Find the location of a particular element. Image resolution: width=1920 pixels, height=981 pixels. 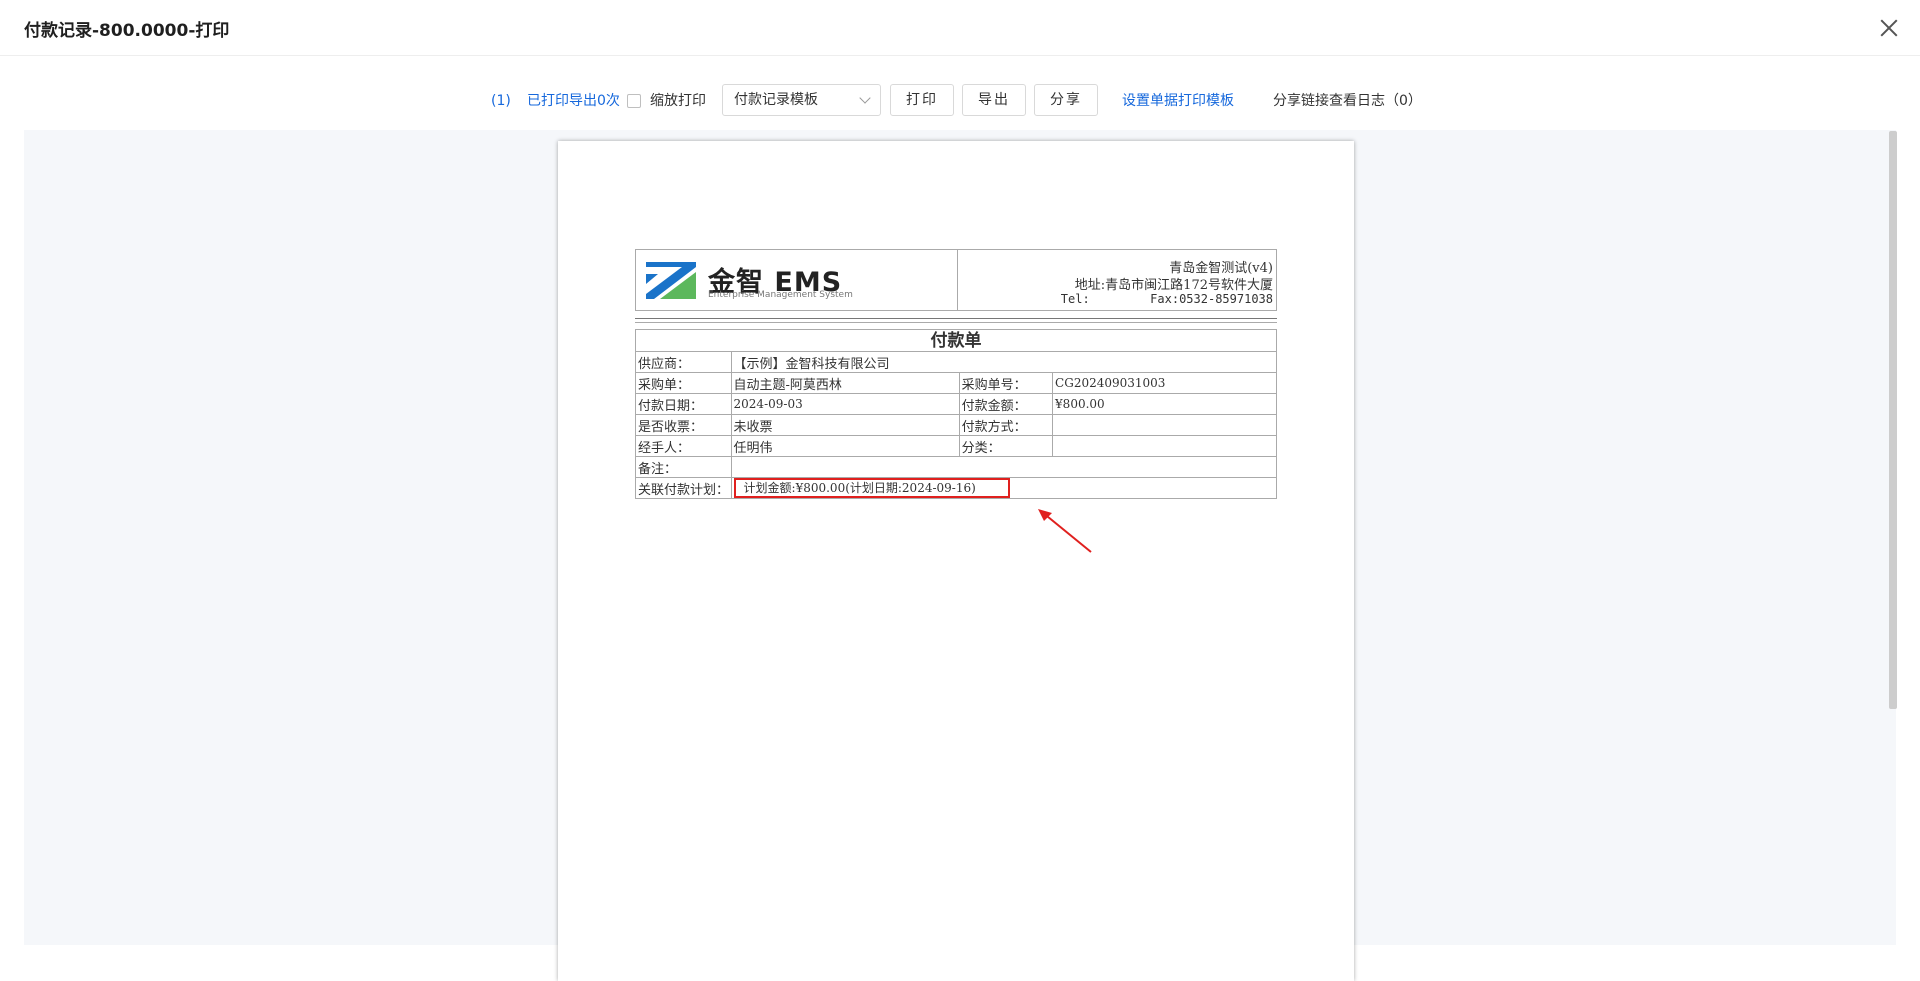

table-row: 关联付款计划： 计划金额:¥800.00(计划日期:2024-09-16) is located at coordinates (956, 488).